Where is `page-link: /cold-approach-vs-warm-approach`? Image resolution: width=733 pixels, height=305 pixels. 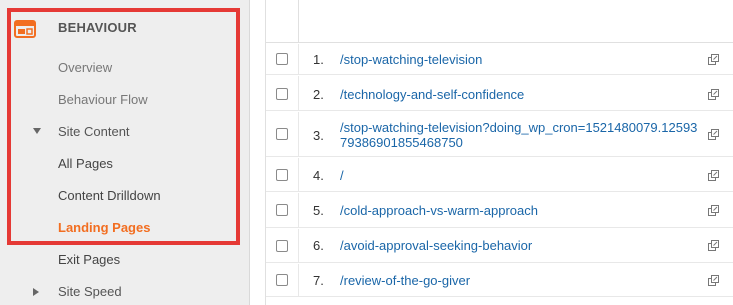
page-link: /cold-approach-vs-warm-approach is located at coordinates (520, 210).